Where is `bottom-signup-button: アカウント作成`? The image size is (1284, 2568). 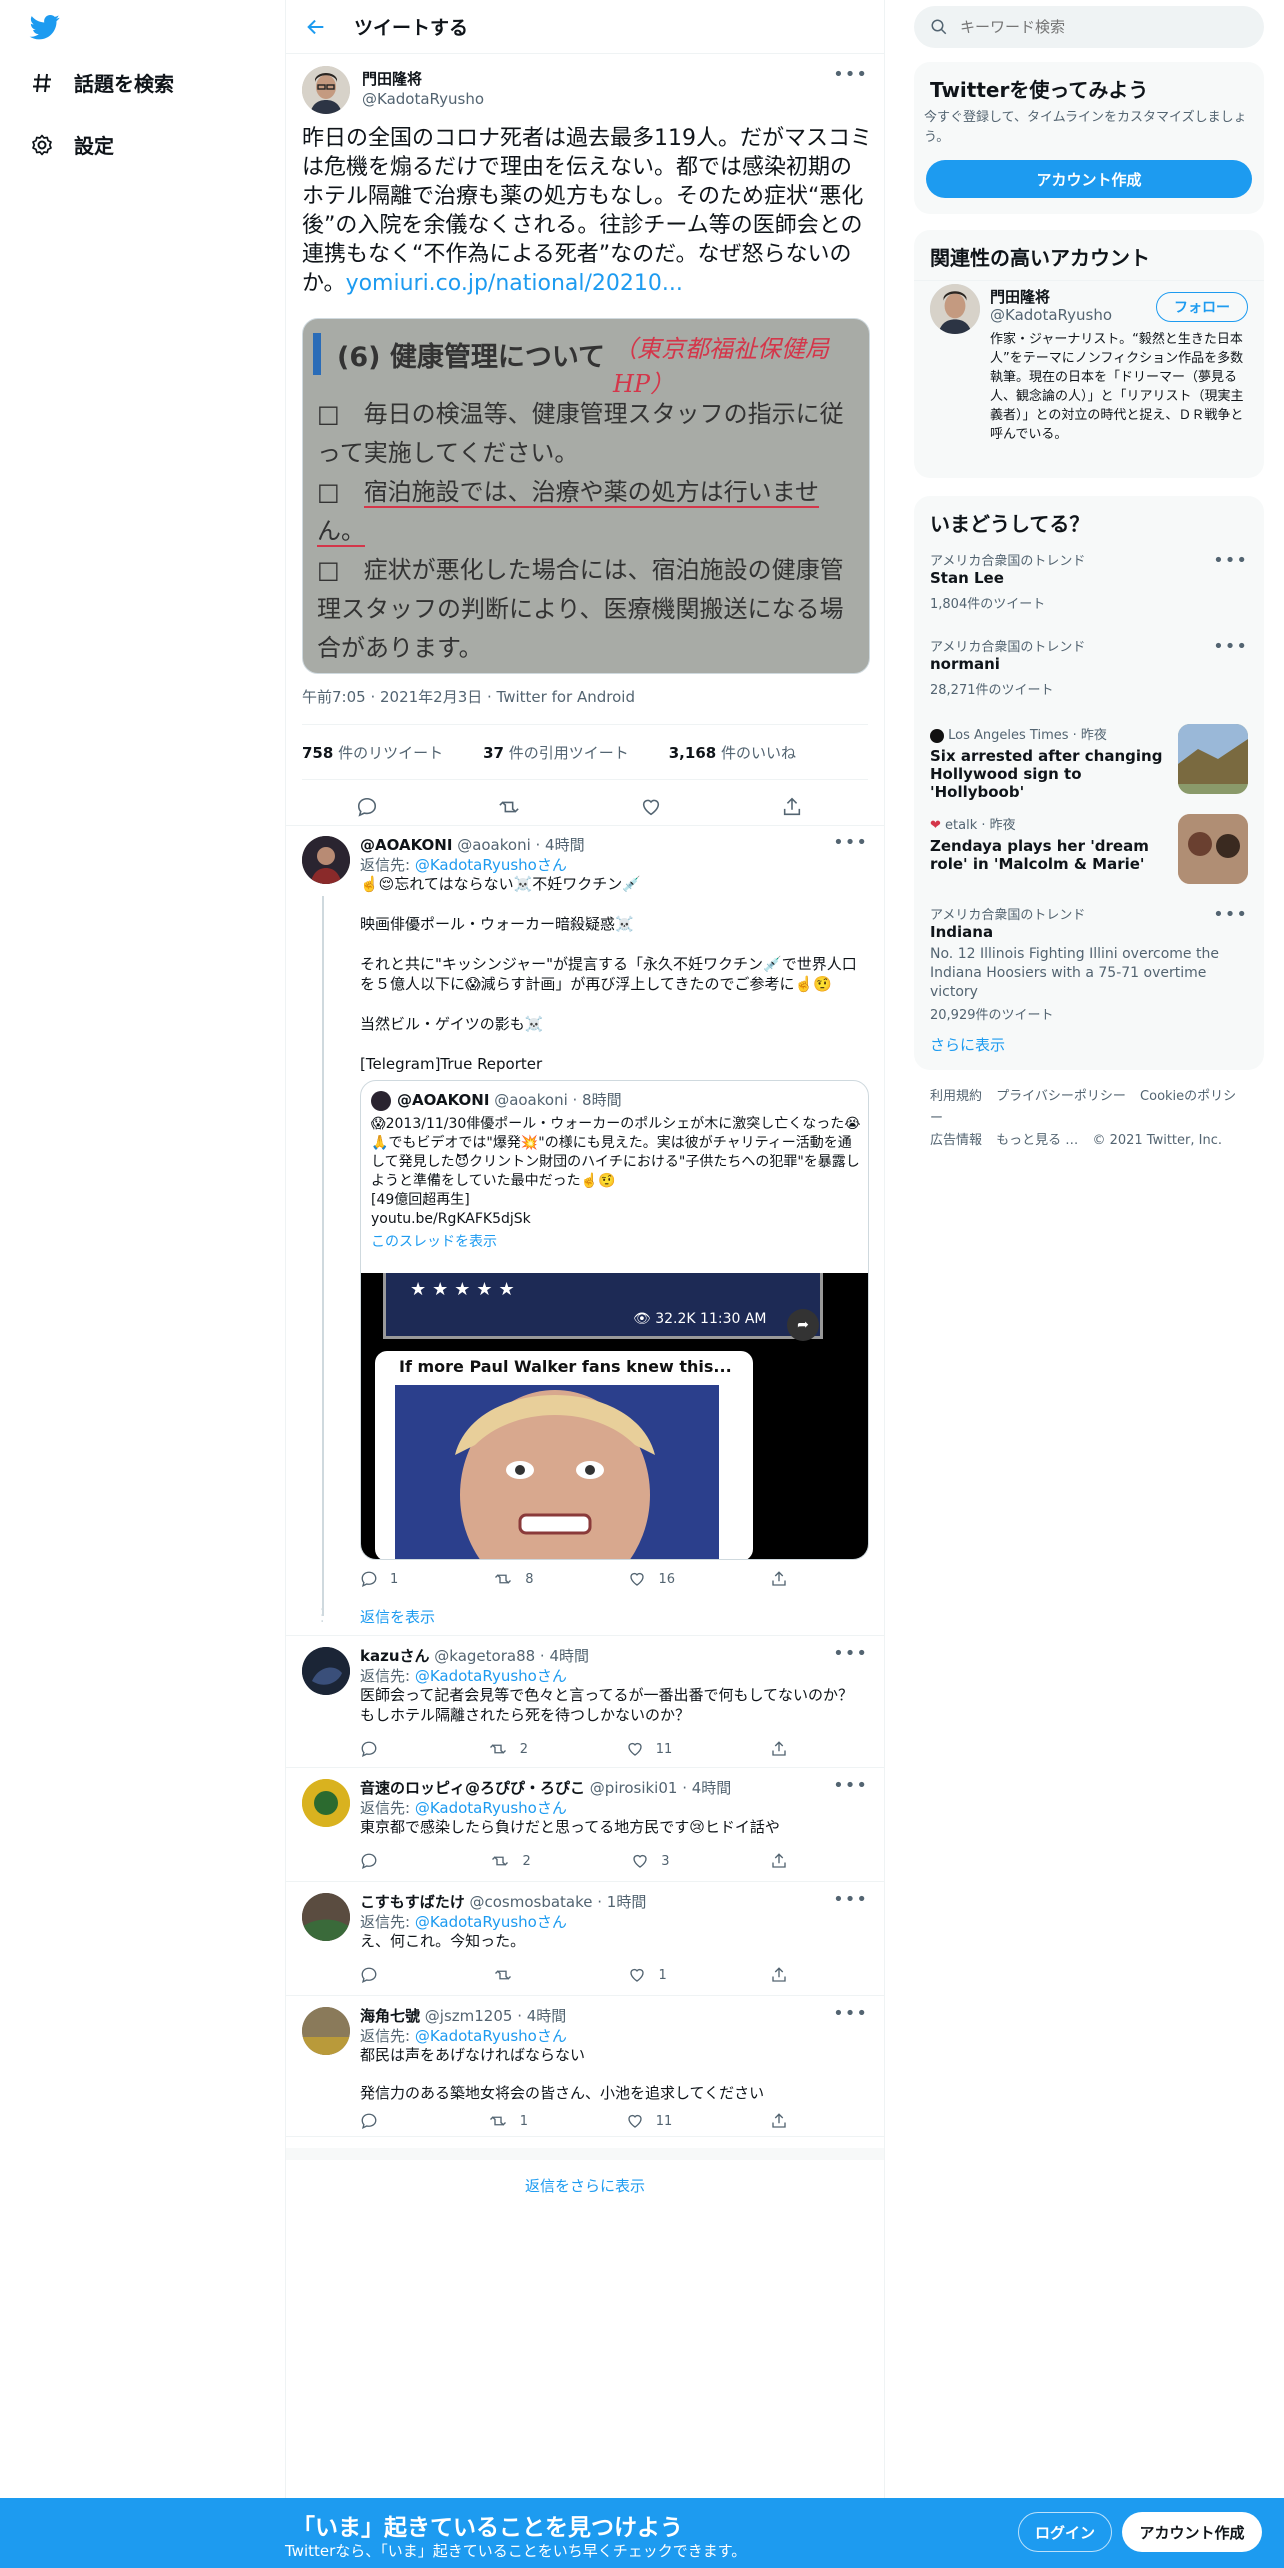 bottom-signup-button: アカウント作成 is located at coordinates (1192, 2532).